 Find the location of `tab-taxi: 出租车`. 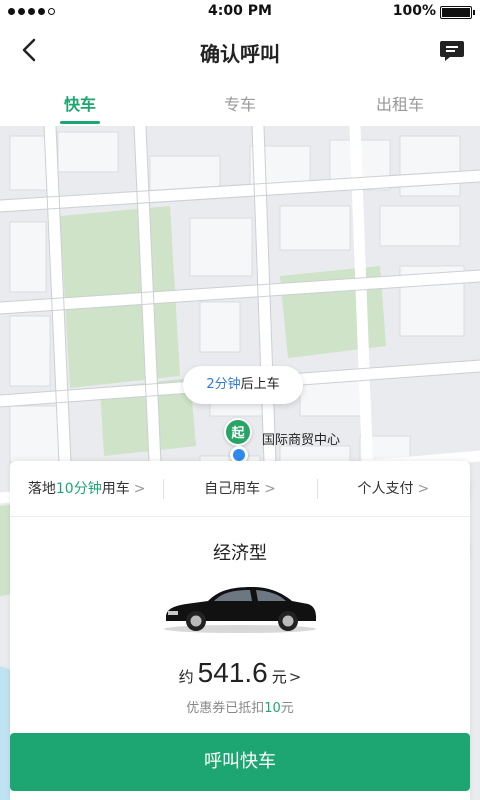

tab-taxi: 出租车 is located at coordinates (400, 101).